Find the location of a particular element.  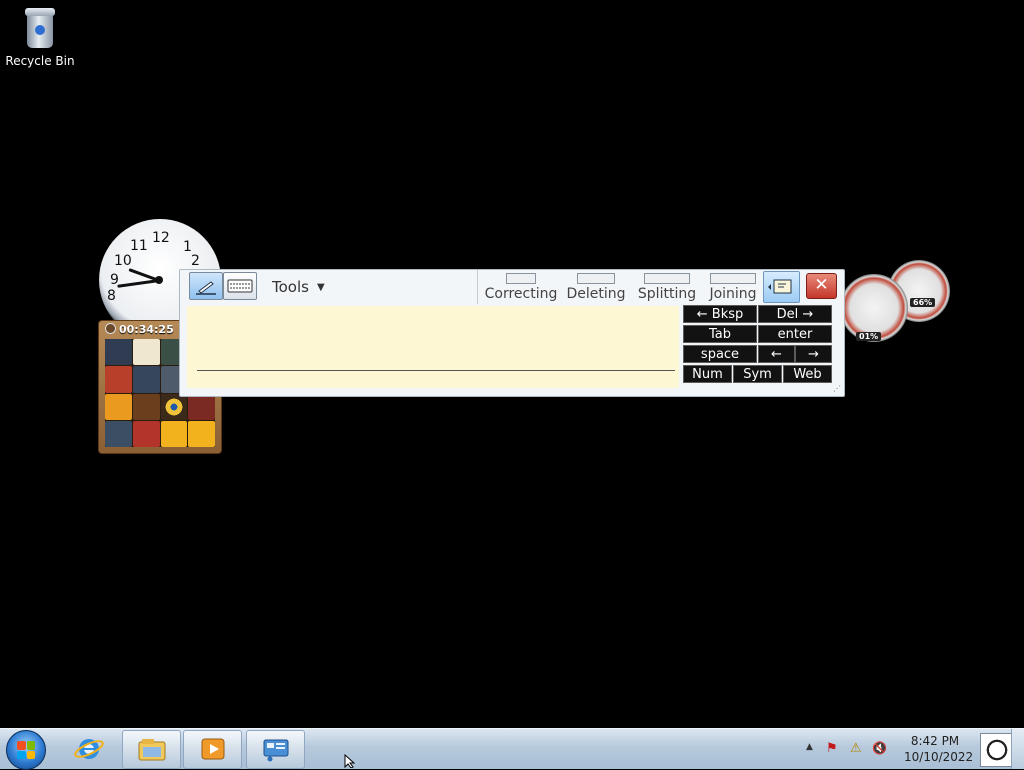

windows-logo-icon is located at coordinates (26, 750).